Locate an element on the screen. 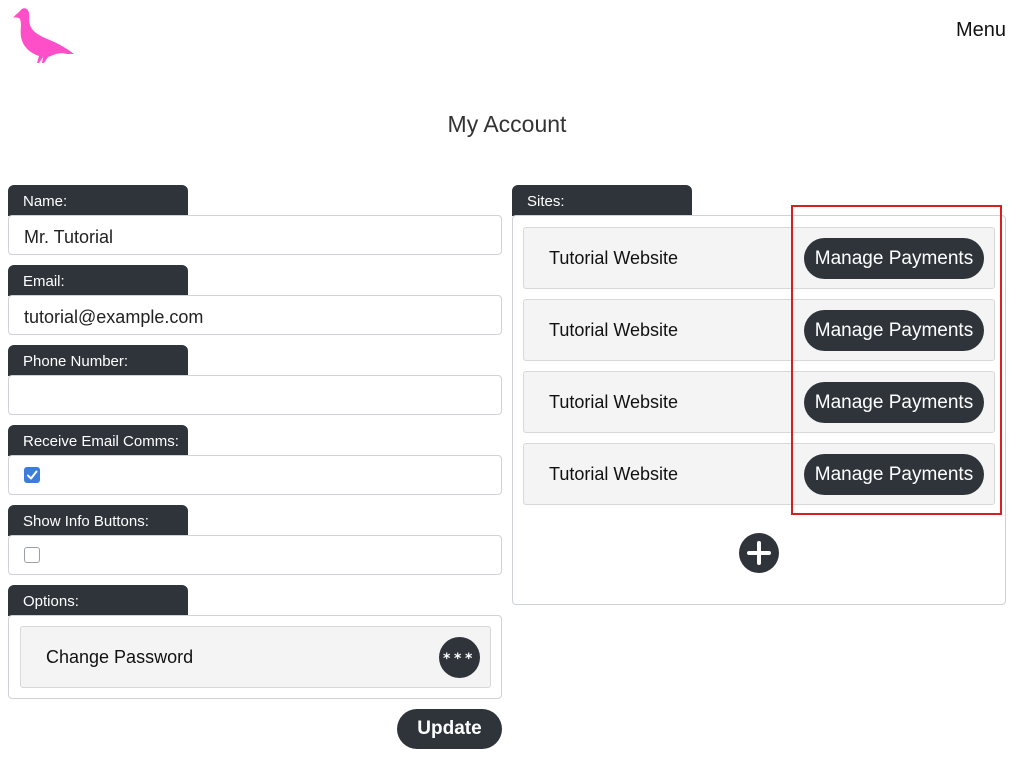  checkmark-icon is located at coordinates (32, 475).